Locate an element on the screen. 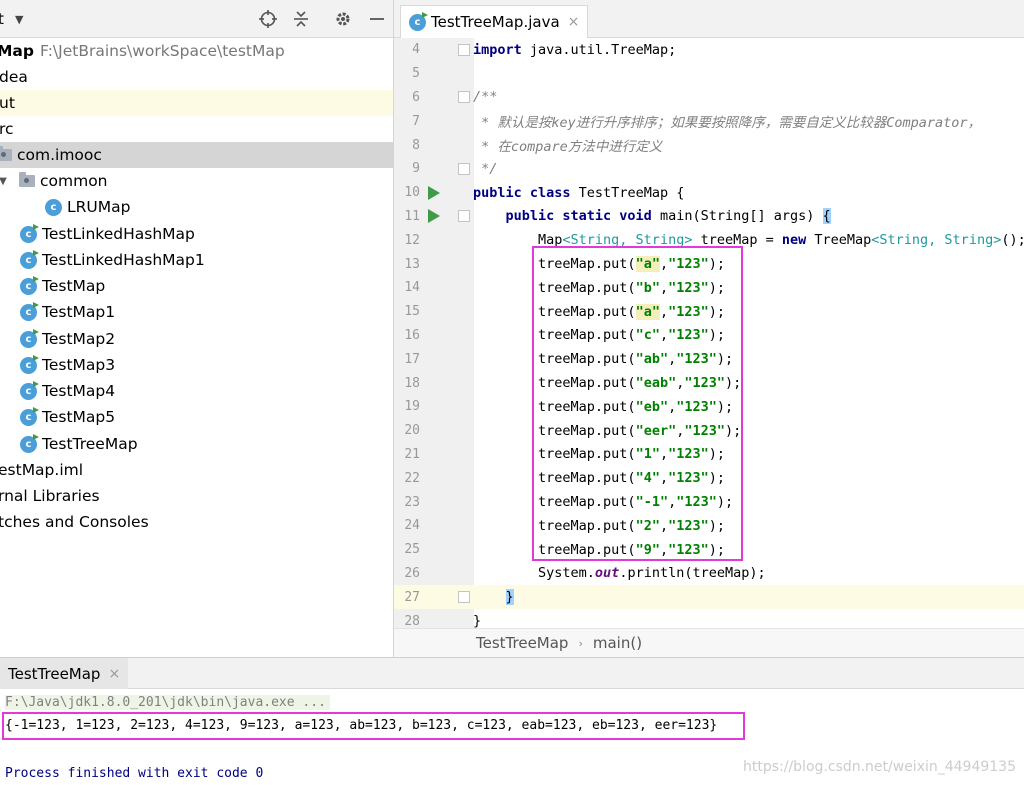 The height and width of the screenshot is (785, 1024). tree-item-external-libraries: rnal Libraries is located at coordinates (196, 496).